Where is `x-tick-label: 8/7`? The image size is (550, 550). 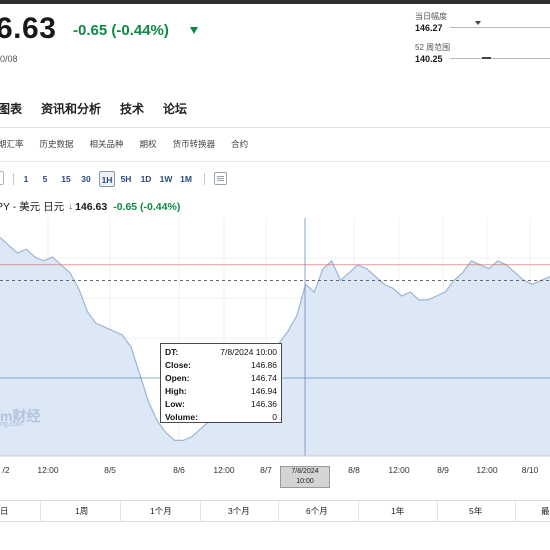
x-tick-label: 8/7 is located at coordinates (266, 470).